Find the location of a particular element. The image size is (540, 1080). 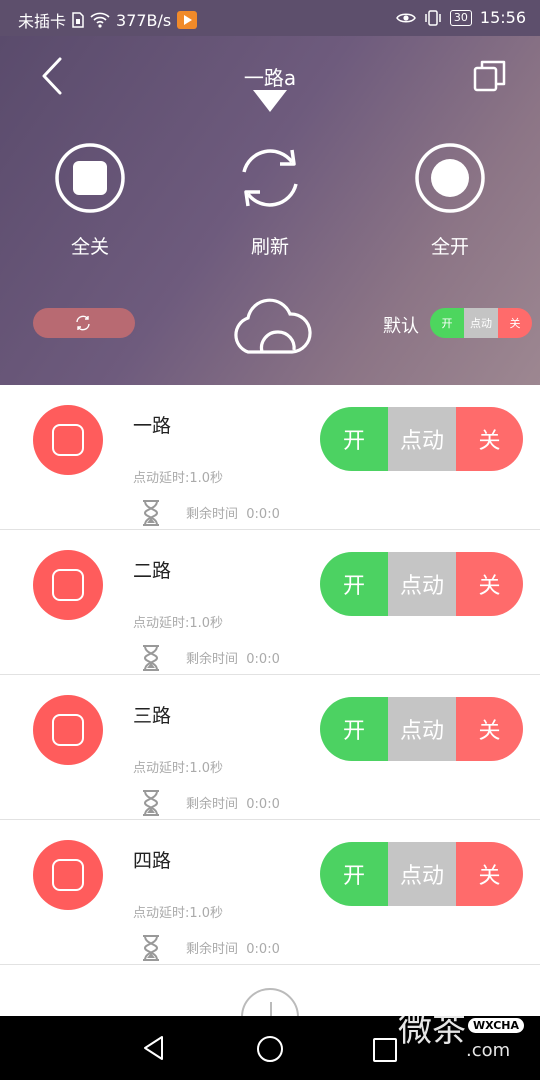

clock: 15:56 is located at coordinates (502, 17).